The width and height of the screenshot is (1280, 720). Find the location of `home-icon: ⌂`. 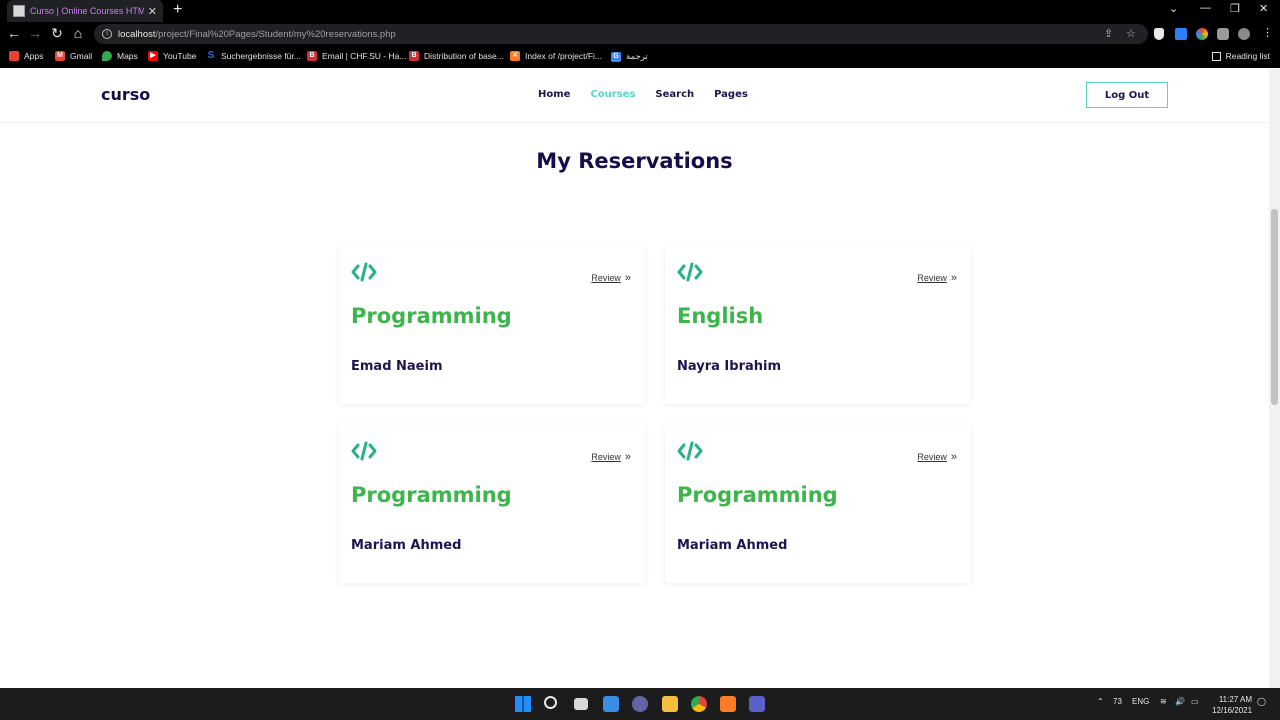

home-icon: ⌂ is located at coordinates (78, 33).